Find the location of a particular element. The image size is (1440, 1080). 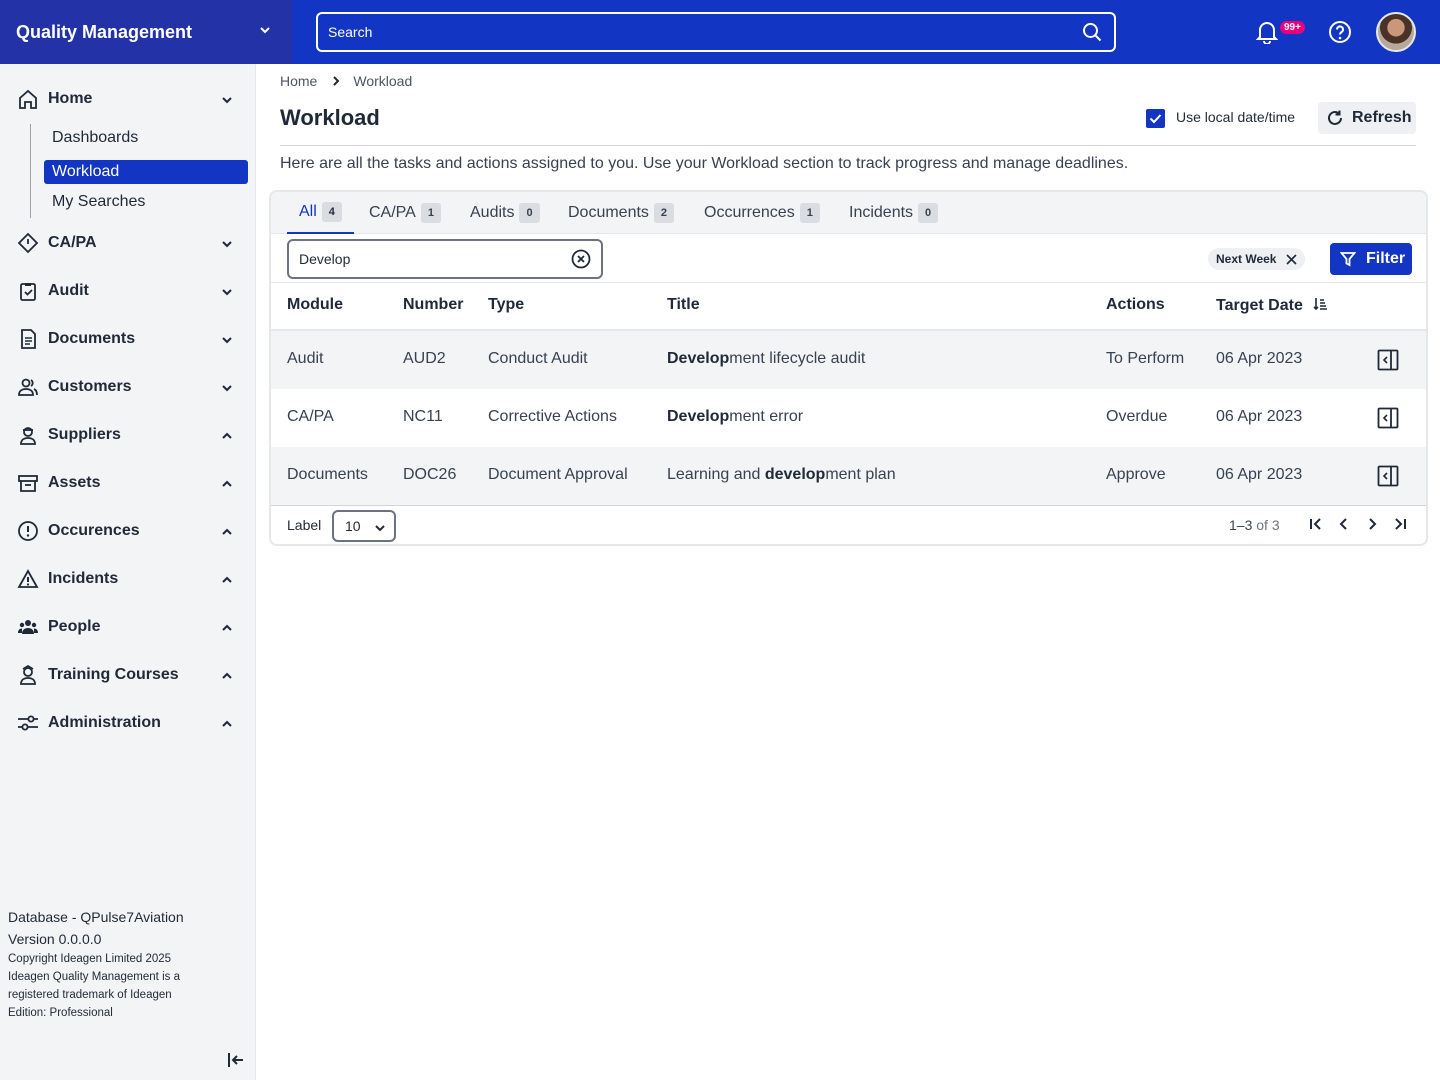

people-icon is located at coordinates (28, 627).